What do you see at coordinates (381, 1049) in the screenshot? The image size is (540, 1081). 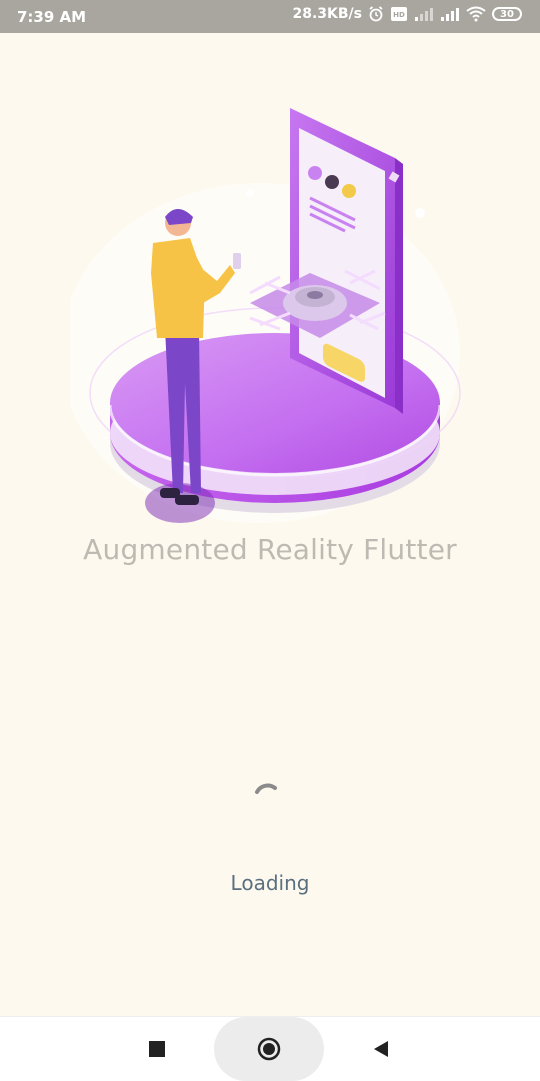 I see `back-triangle-icon` at bounding box center [381, 1049].